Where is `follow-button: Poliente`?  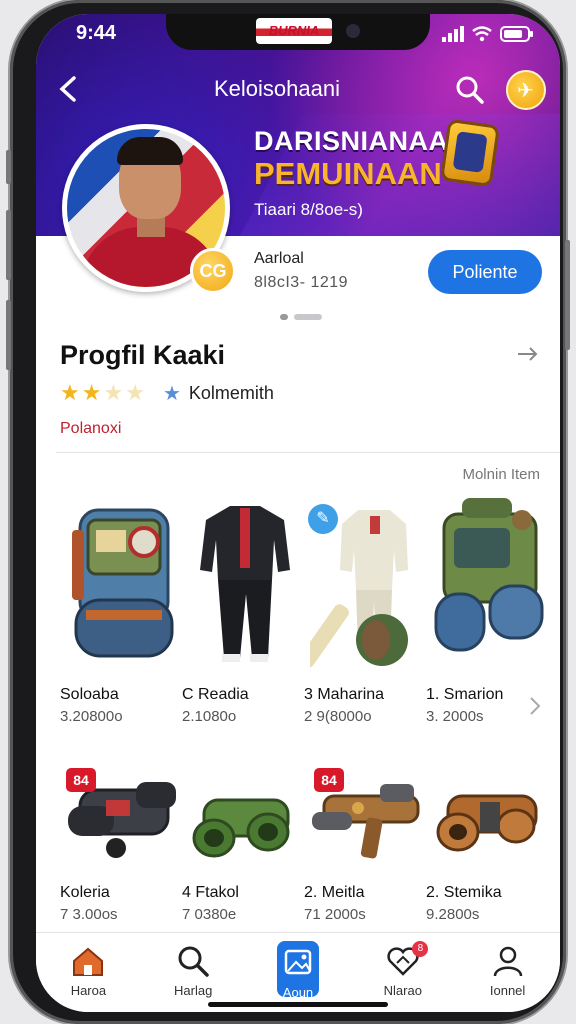
follow-button: Poliente is located at coordinates (485, 272).